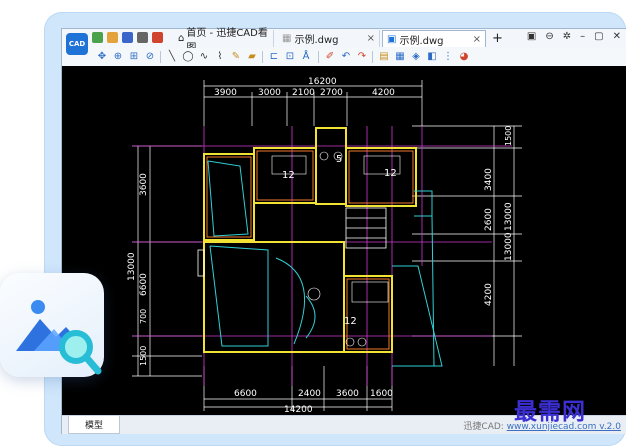  Describe the element at coordinates (432, 57) in the screenshot. I see `3d-view-icon: ◧` at that location.